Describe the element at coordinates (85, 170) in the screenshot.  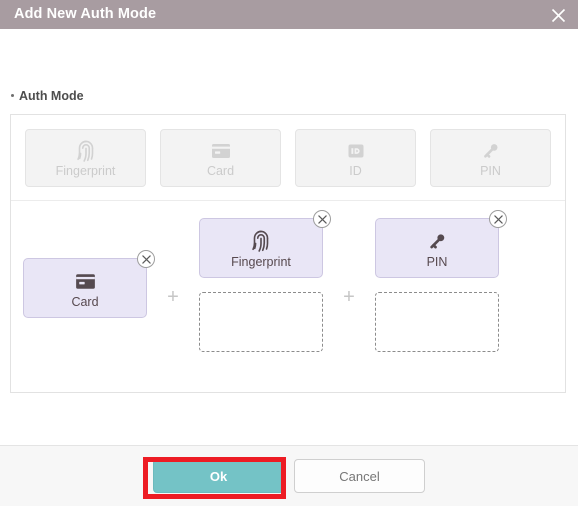
I see `palette-option-label: Fingerprint` at that location.